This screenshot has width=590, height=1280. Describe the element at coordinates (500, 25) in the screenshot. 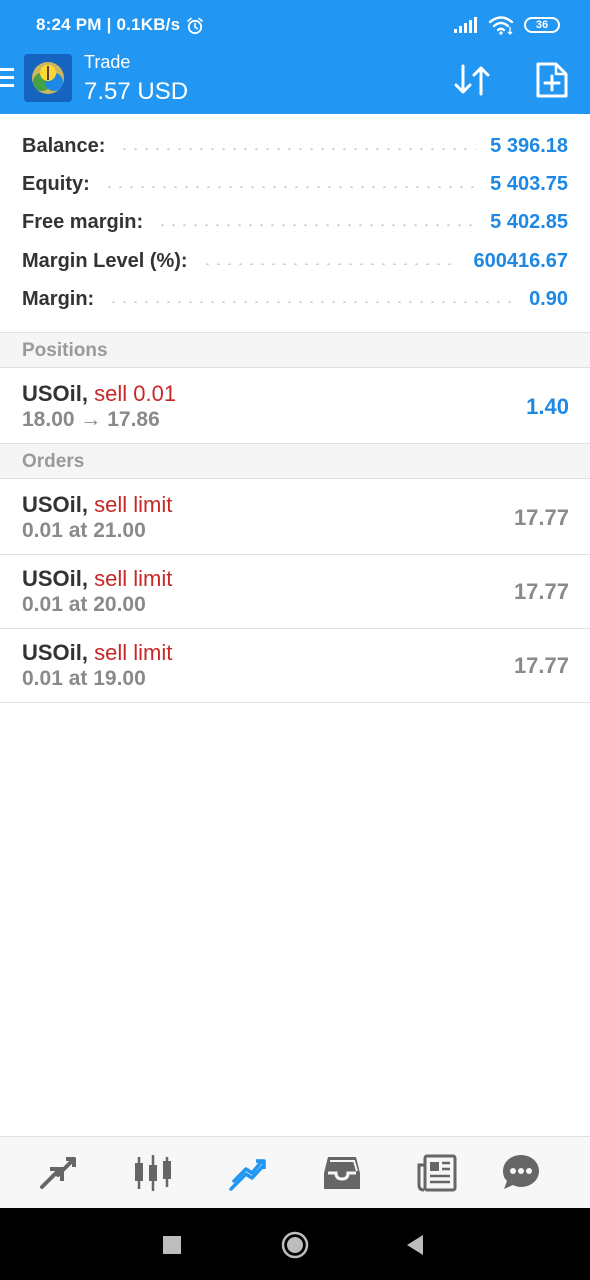

I see `wifi-icon` at that location.